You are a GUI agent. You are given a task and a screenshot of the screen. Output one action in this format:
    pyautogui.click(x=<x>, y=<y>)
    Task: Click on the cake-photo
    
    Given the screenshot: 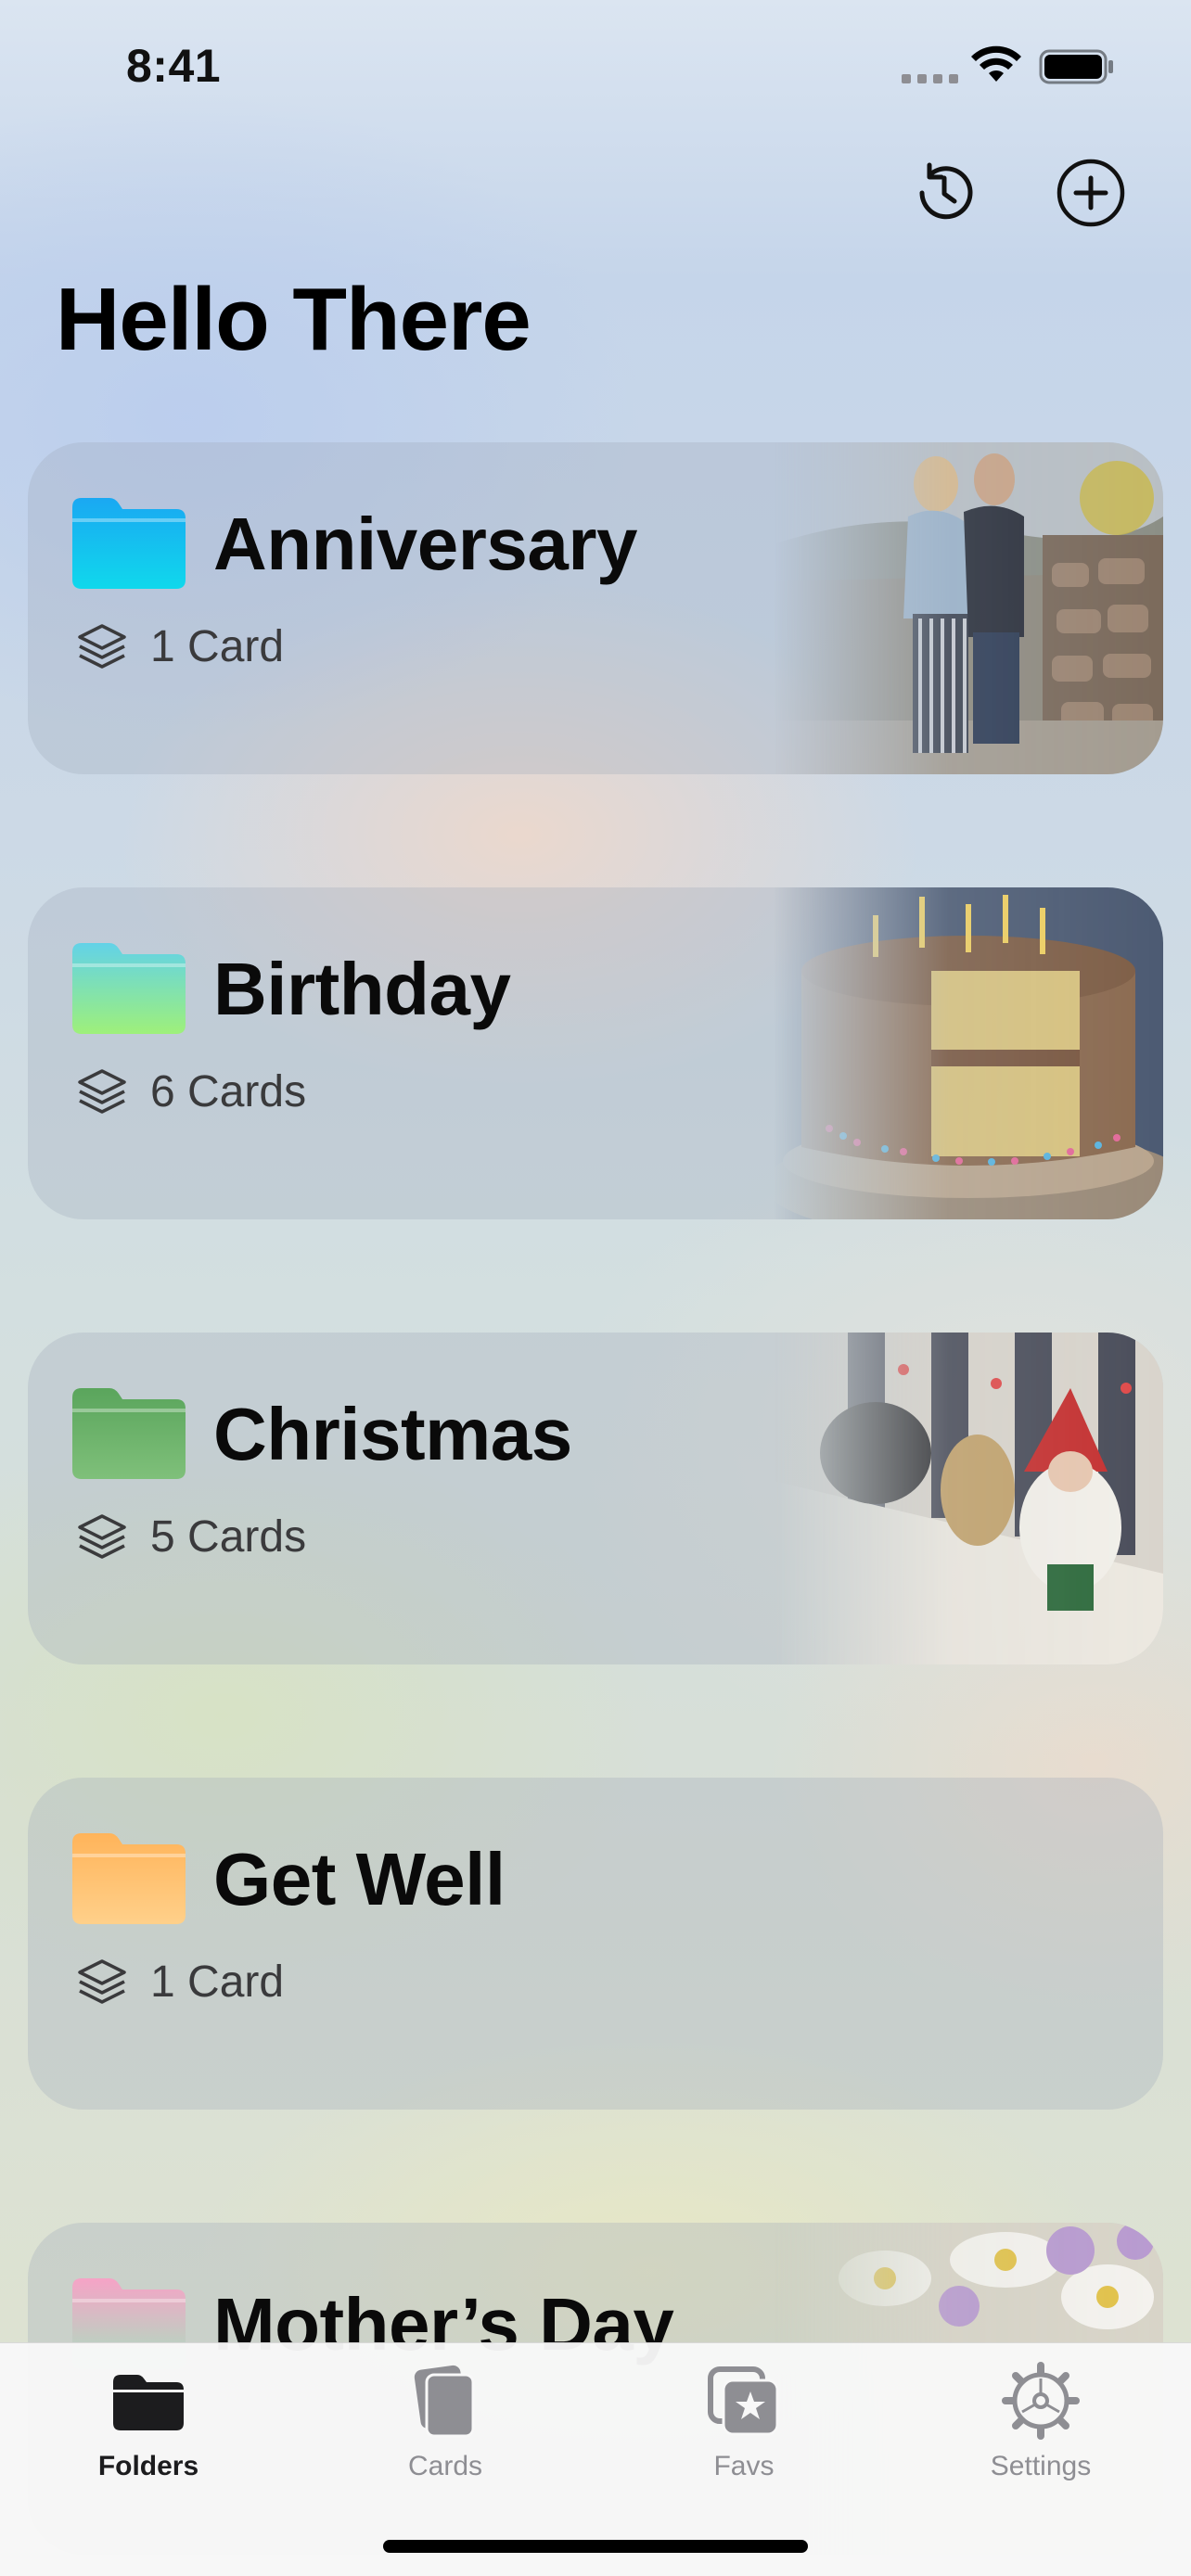 What is the action you would take?
    pyautogui.click(x=969, y=1053)
    